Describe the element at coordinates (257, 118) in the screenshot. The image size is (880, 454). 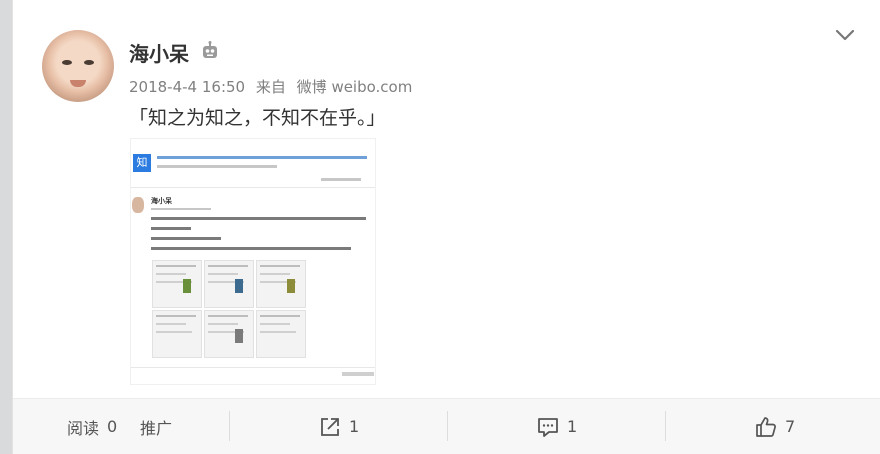
I see `post-text: 「知之为知之，不知不在乎。」` at that location.